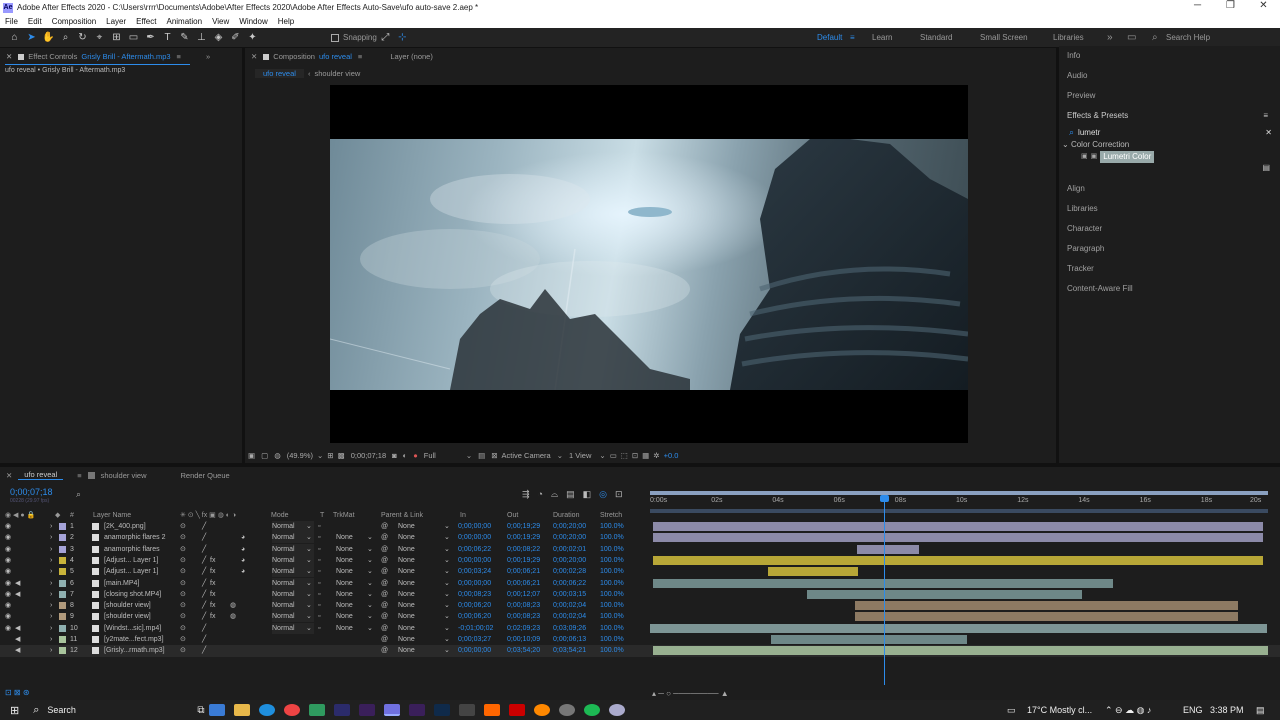 This screenshot has height=720, width=1280. I want to click on roto-brush-tool-icon: ✐, so click(235, 38).